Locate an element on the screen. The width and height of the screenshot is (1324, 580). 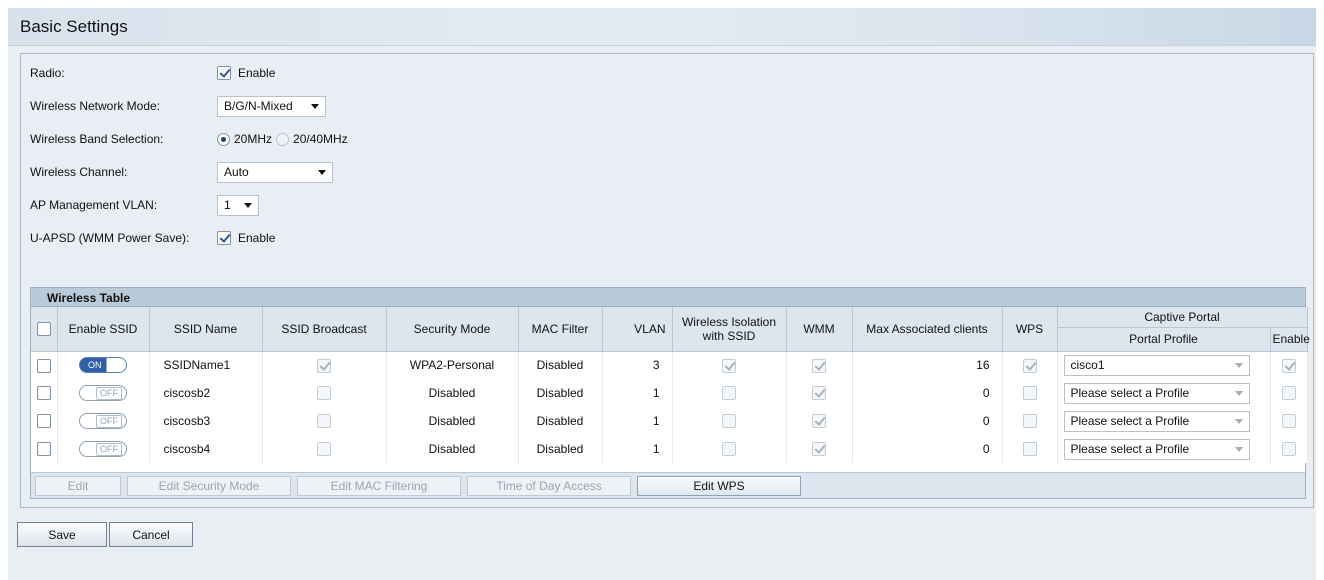
select-all-checkbox is located at coordinates (43, 329).